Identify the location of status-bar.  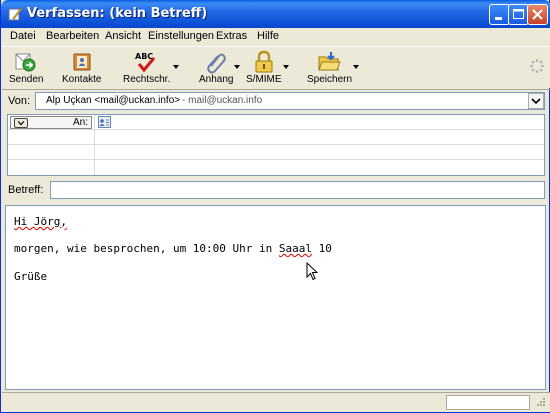
(276, 402).